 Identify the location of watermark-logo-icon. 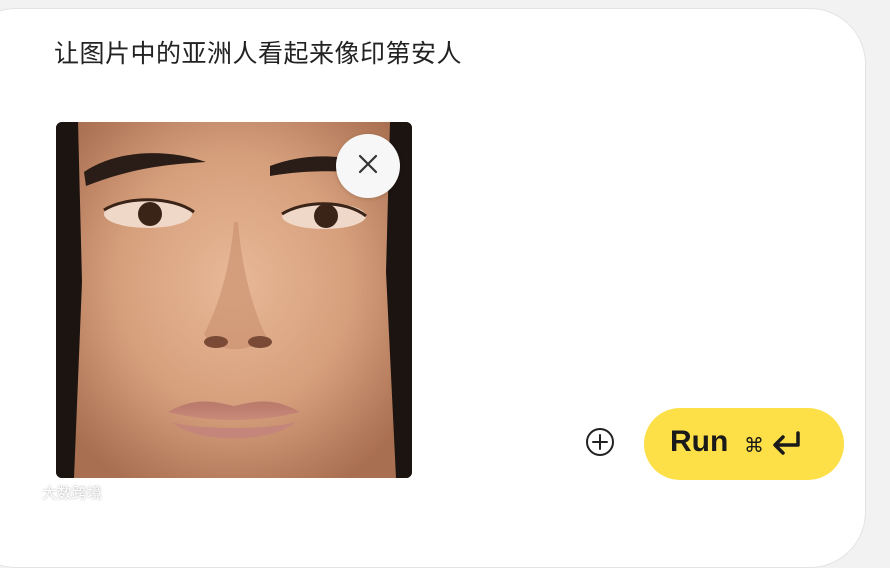
(25, 492).